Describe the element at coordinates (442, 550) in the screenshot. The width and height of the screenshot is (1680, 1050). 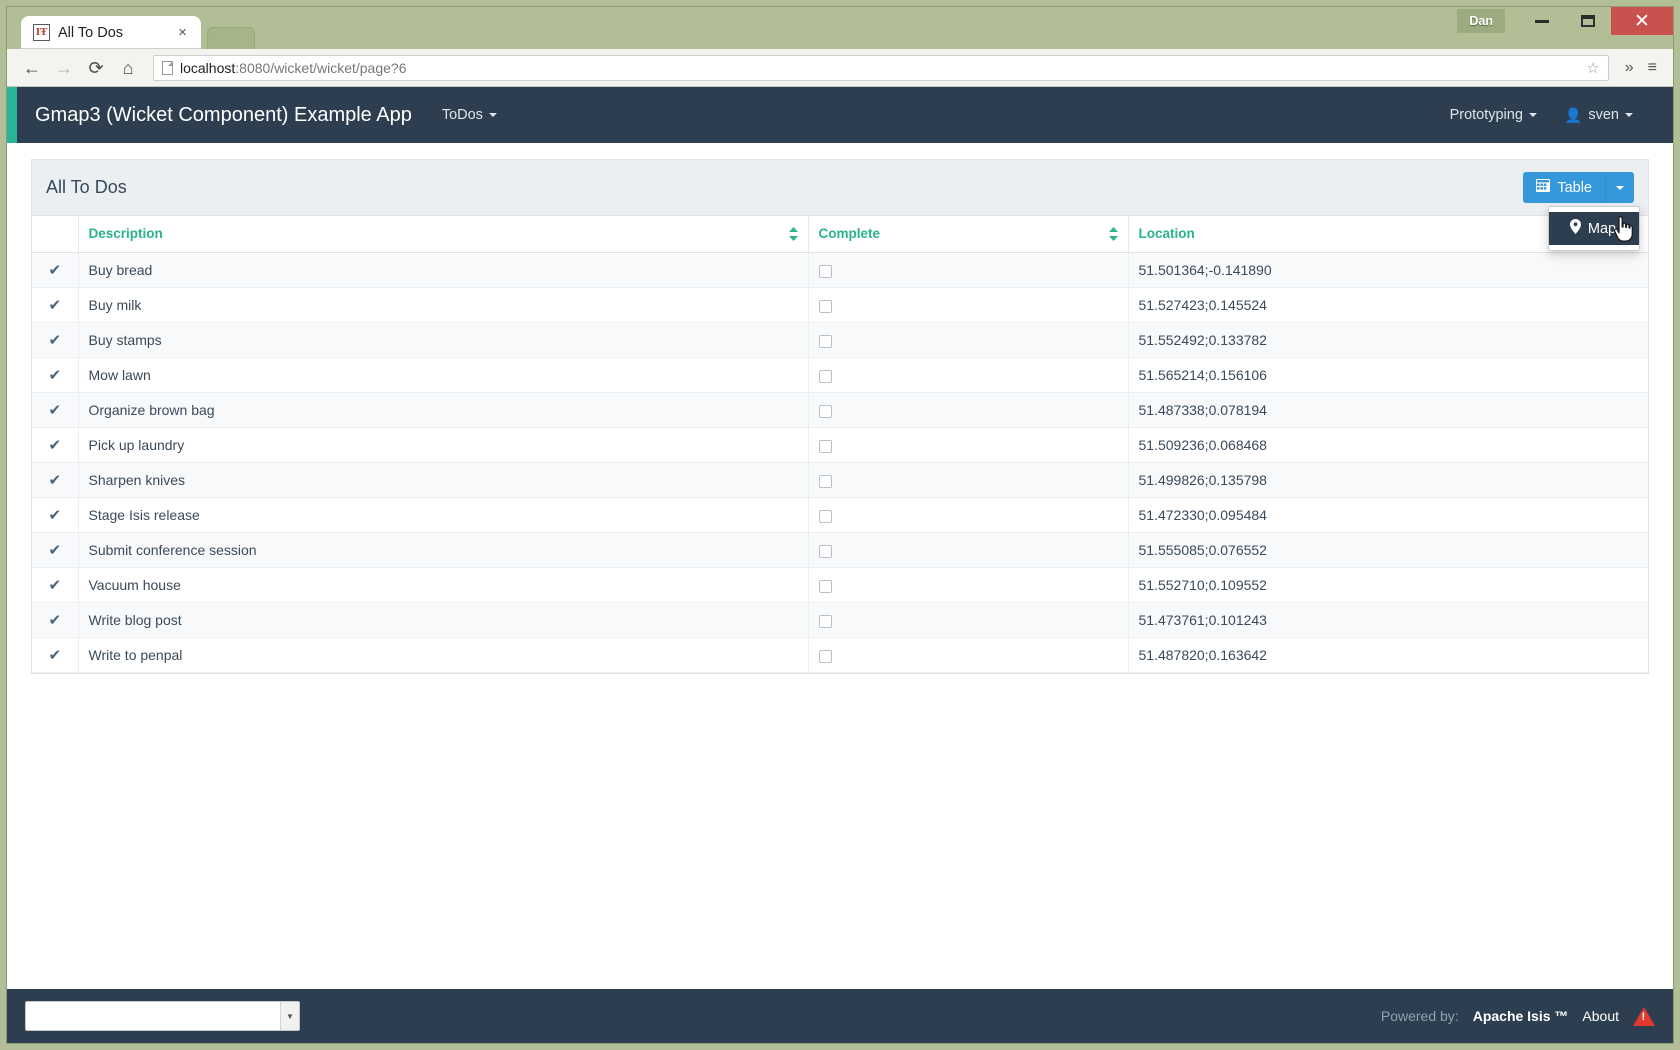
I see `cell-description: Submit conference session` at that location.